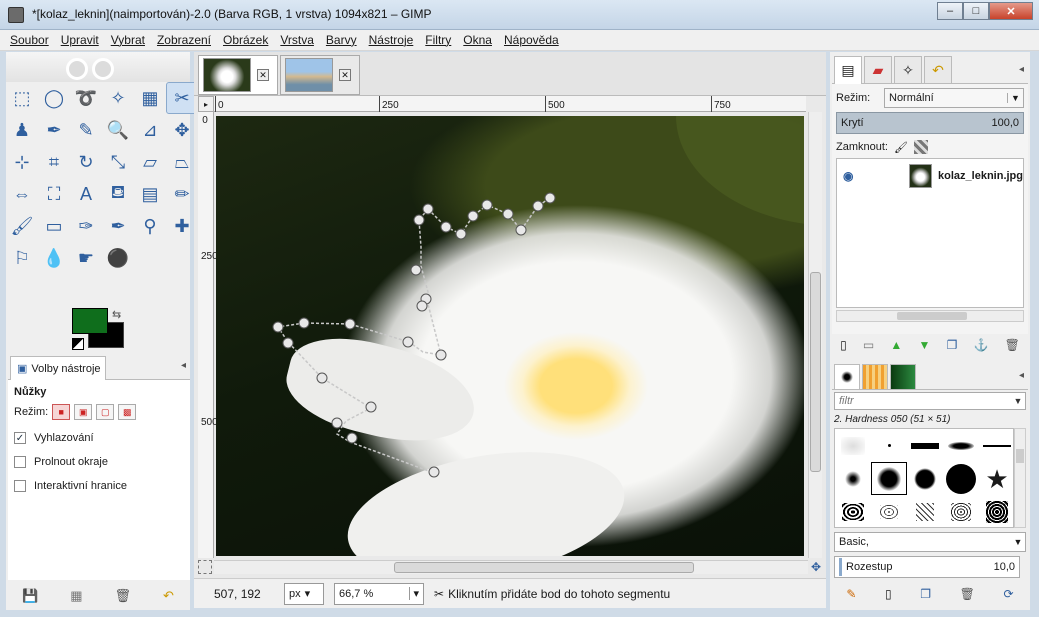  What do you see at coordinates (86, 130) in the screenshot?
I see `color-picker-icon: ✎` at bounding box center [86, 130].